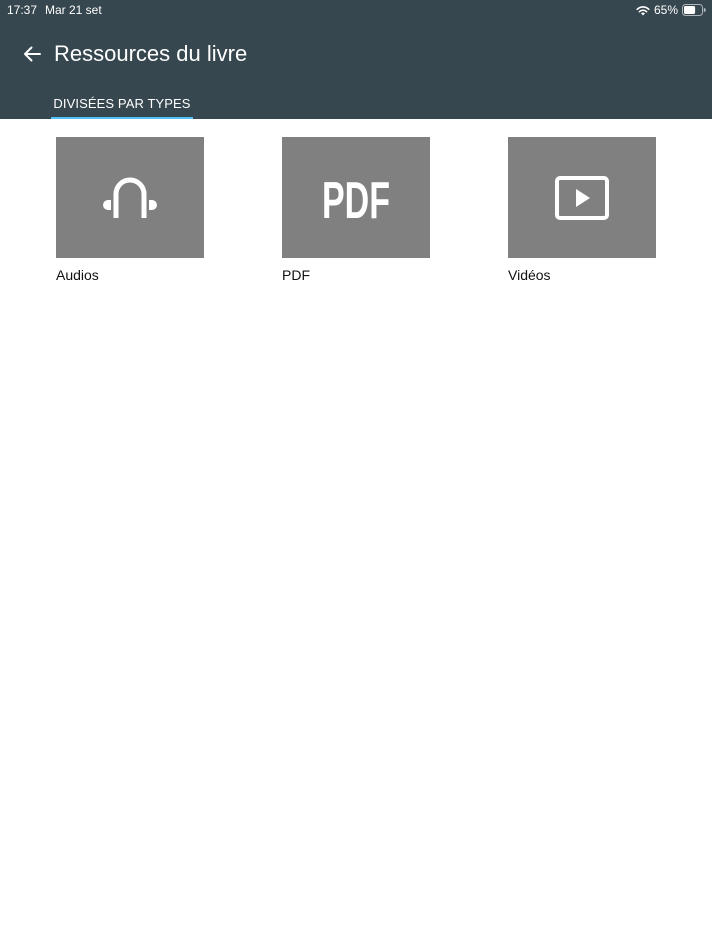  I want to click on battery-icon, so click(694, 10).